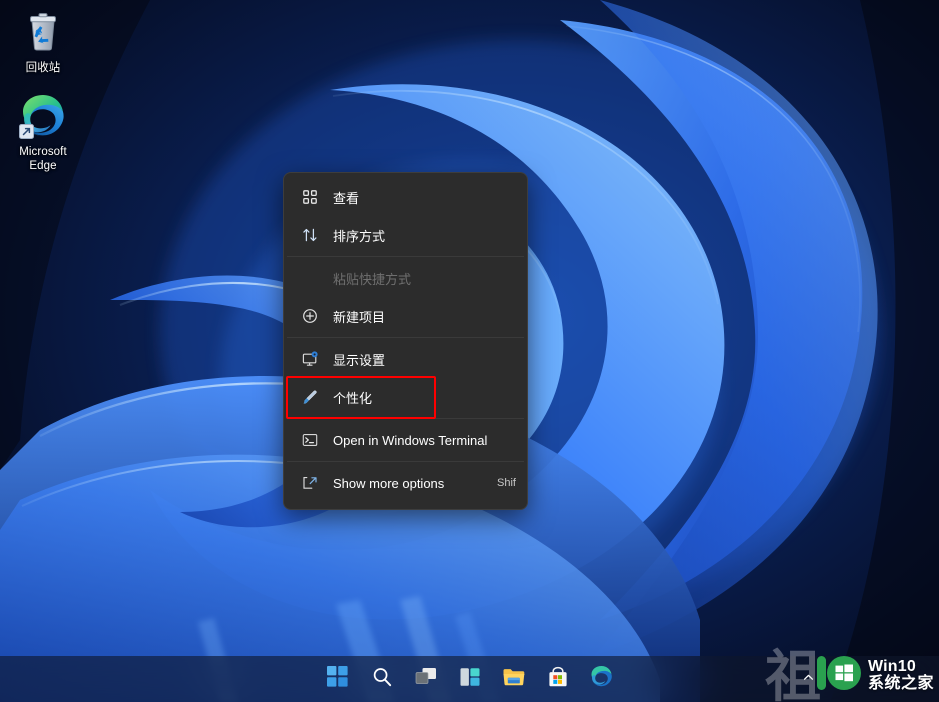  I want to click on sort-arrows-icon, so click(310, 235).